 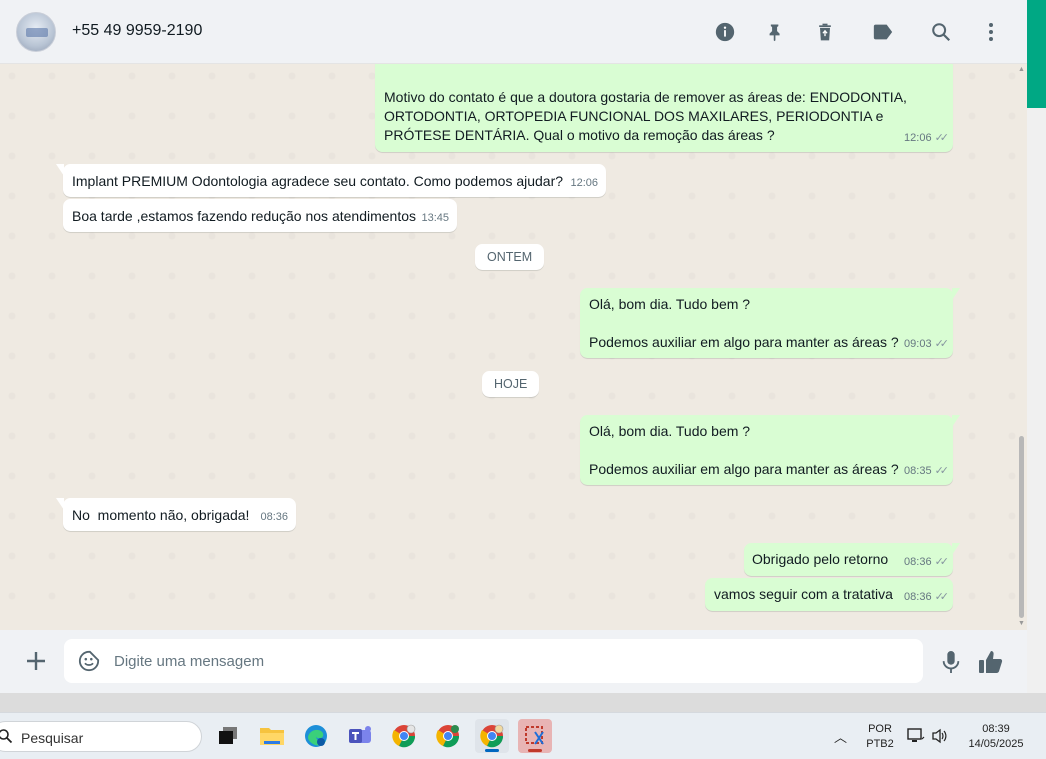 I want to click on message-meta: 09:03 ✓✓, so click(x=927, y=344).